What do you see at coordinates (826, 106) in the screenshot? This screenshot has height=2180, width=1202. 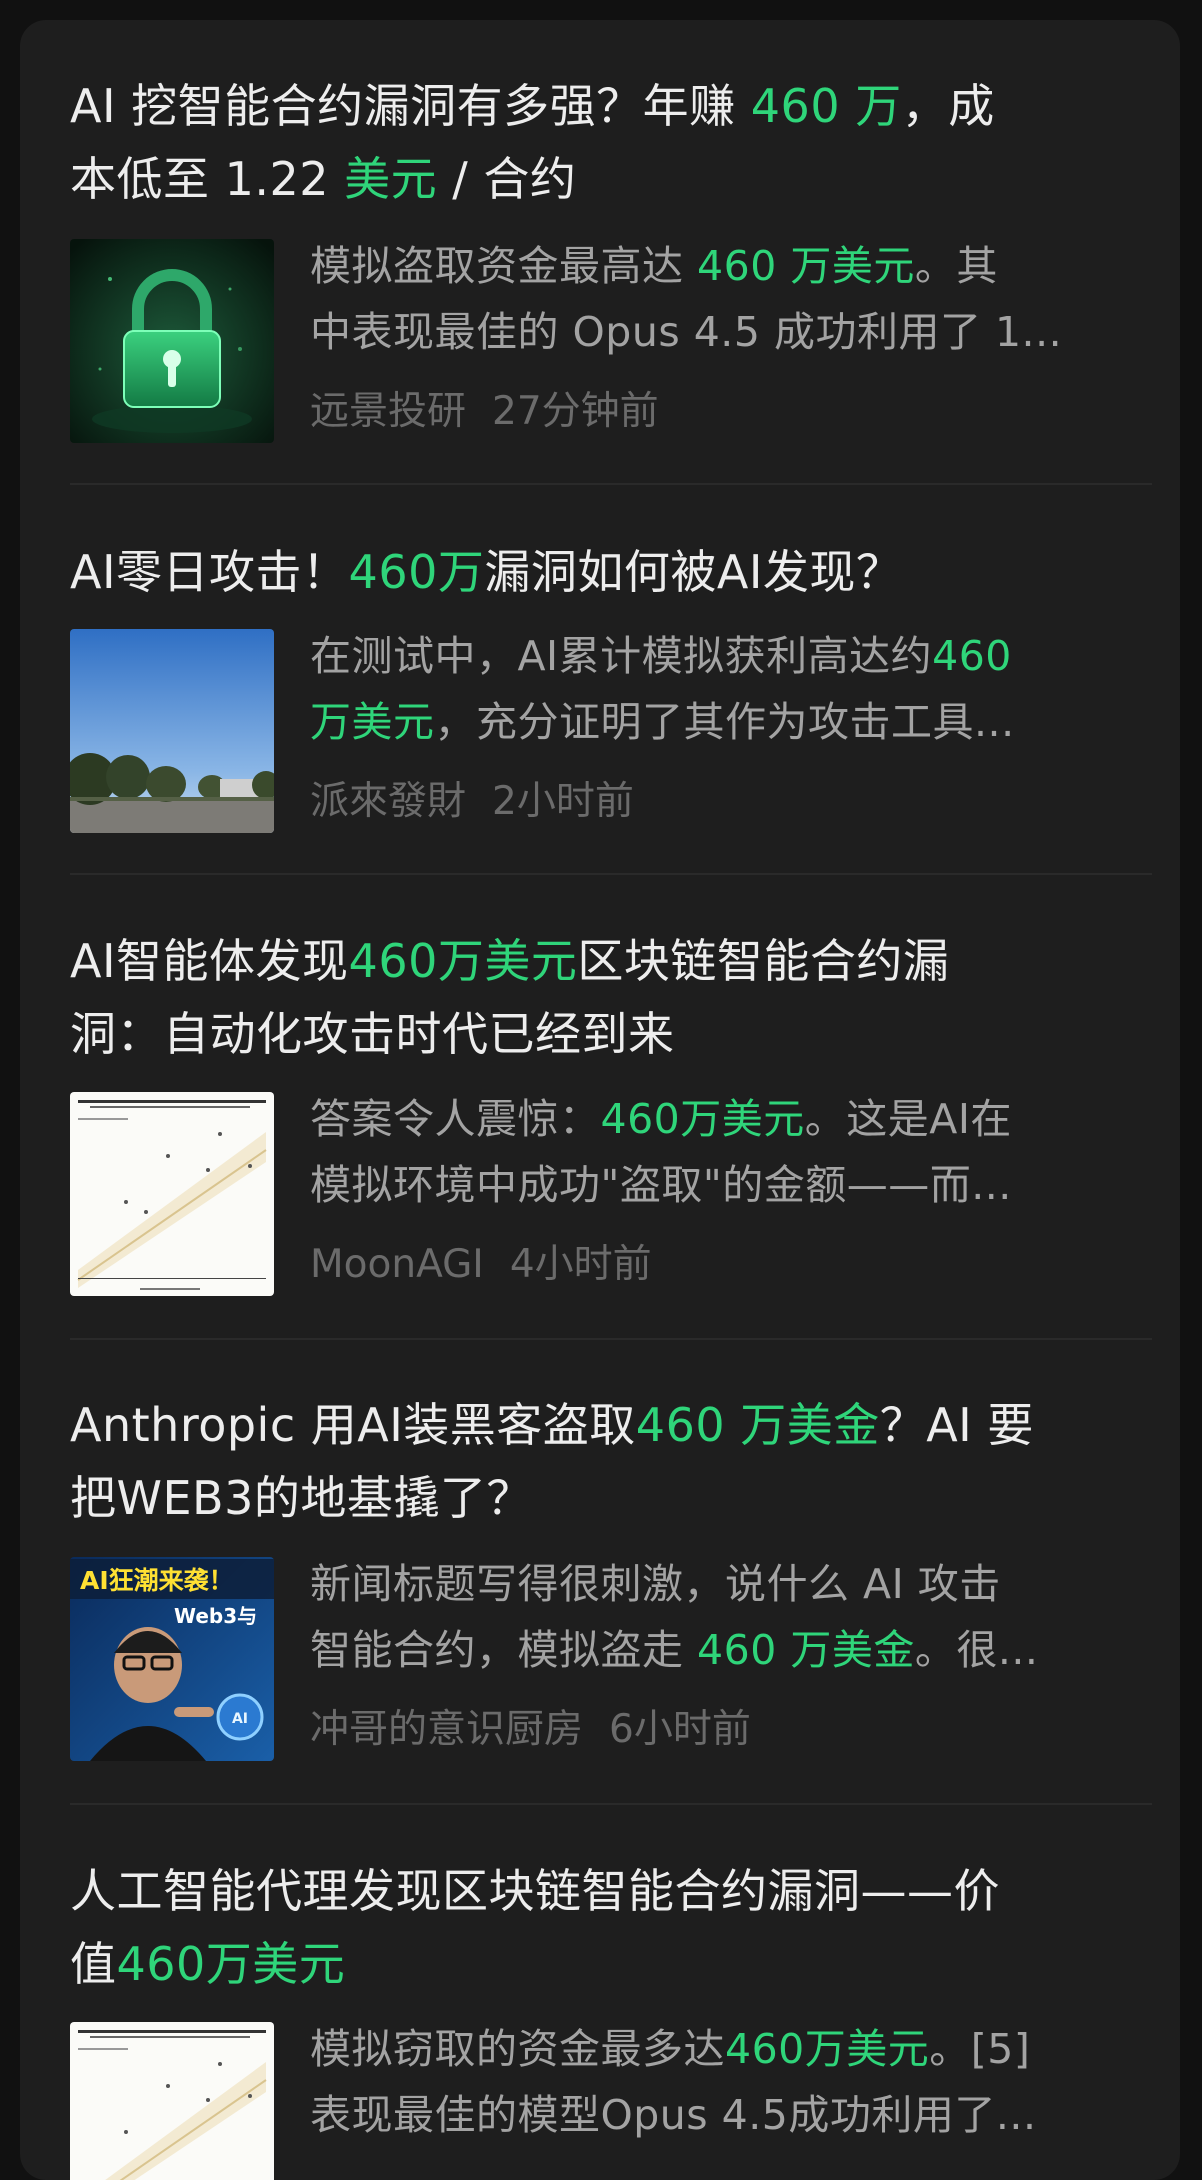 I see `title-highlight: 460 万` at bounding box center [826, 106].